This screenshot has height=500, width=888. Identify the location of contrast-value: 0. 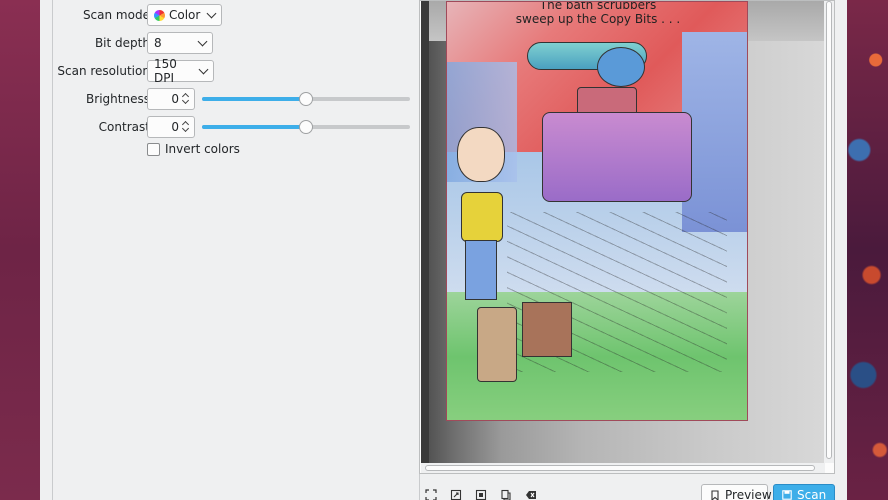
(175, 127).